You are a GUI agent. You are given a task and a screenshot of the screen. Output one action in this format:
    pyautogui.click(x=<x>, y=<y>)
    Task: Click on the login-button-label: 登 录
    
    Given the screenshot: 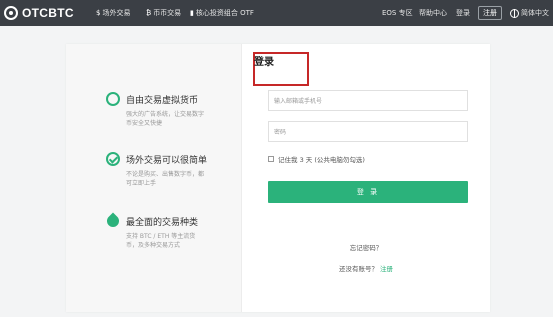 What is the action you would take?
    pyautogui.click(x=368, y=192)
    